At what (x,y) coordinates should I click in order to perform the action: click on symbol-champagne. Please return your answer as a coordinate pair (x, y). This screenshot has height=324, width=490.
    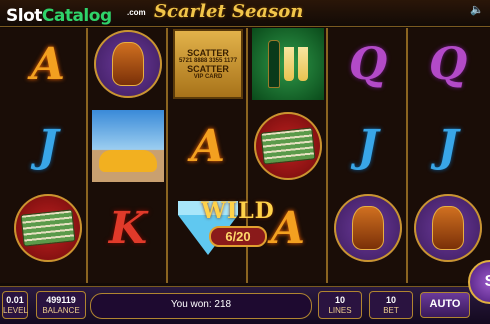
    Looking at the image, I should click on (288, 64).